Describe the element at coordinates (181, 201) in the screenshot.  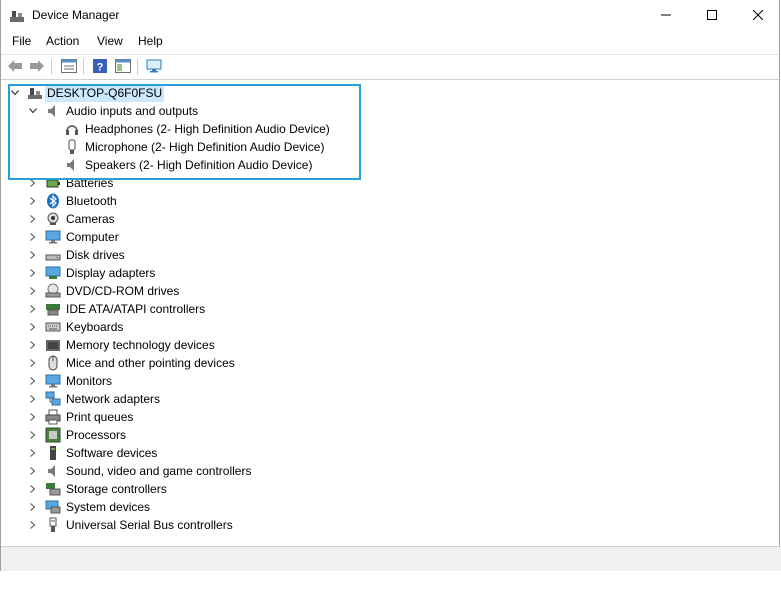
I see `tree-category-bluetooth: Bluetooth` at that location.